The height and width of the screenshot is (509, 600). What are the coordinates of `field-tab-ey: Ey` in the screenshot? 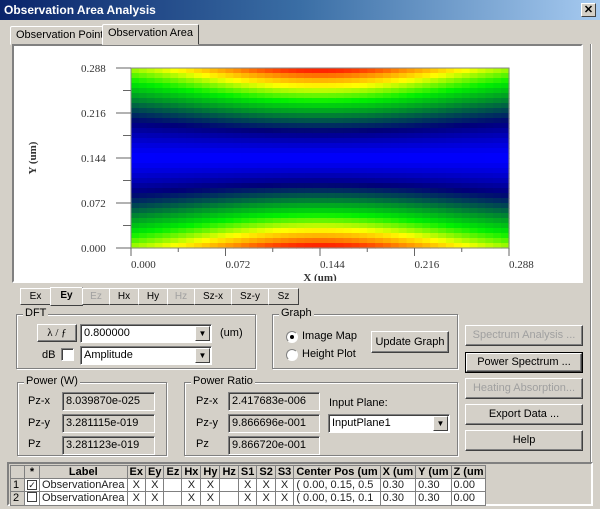 It's located at (66, 296).